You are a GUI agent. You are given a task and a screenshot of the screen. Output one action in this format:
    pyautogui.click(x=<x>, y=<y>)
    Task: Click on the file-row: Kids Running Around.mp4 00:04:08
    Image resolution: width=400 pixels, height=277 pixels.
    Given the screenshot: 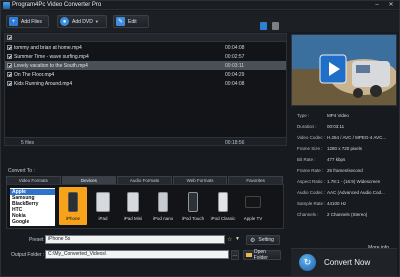 What is the action you would take?
    pyautogui.click(x=145, y=83)
    